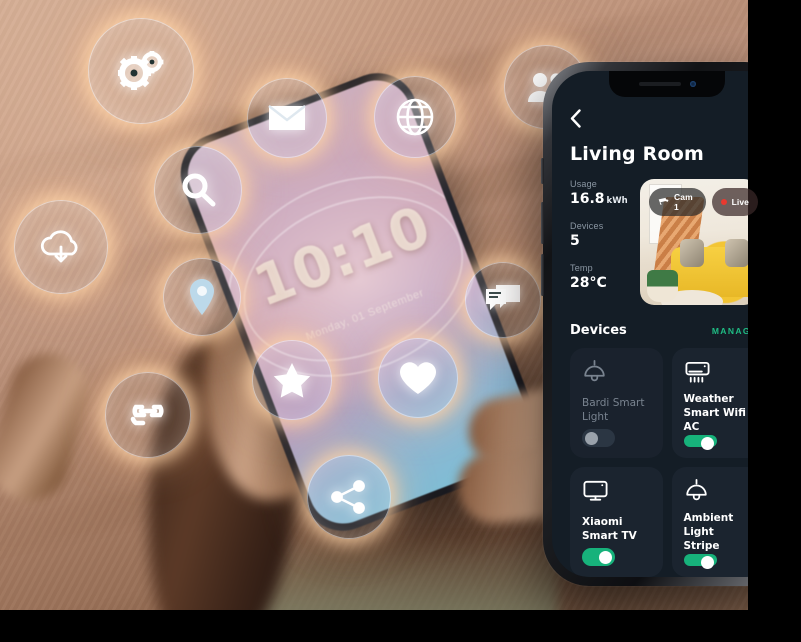 The height and width of the screenshot is (642, 801). I want to click on location-pin-icon, so click(202, 297).